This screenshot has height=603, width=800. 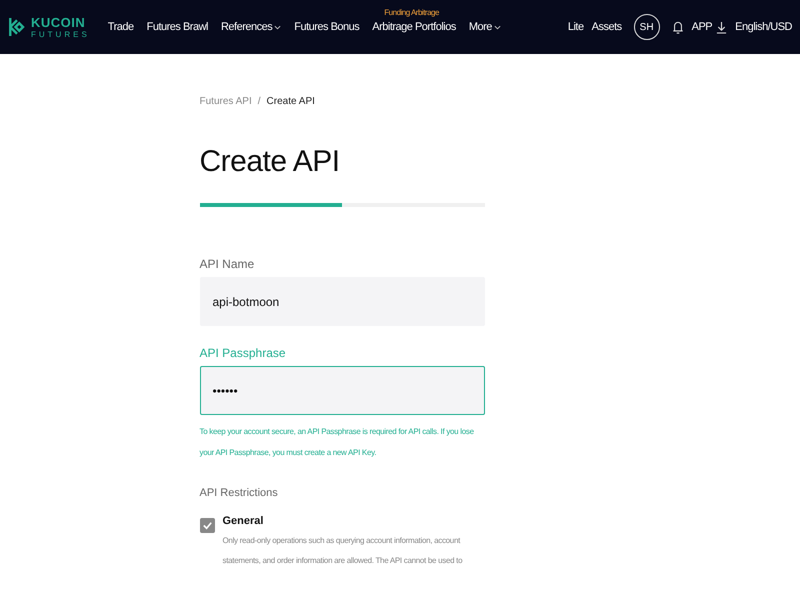 What do you see at coordinates (576, 27) in the screenshot?
I see `lite-link: Lite` at bounding box center [576, 27].